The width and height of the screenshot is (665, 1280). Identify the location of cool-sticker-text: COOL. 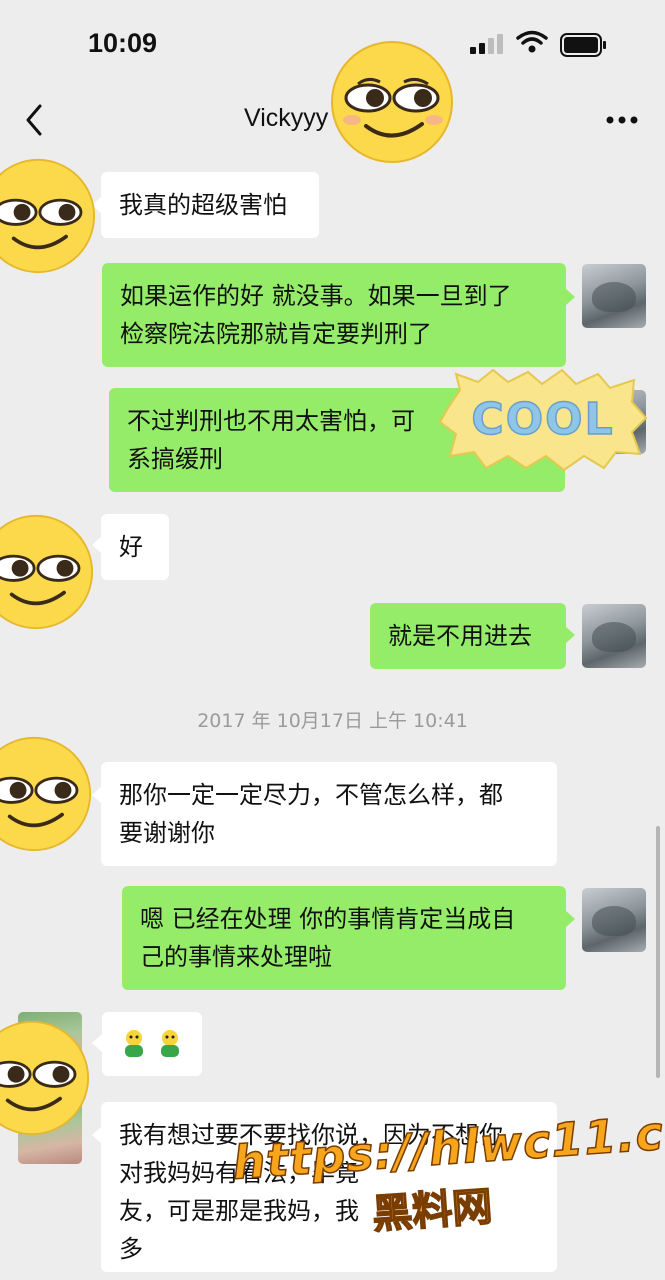
(542, 419).